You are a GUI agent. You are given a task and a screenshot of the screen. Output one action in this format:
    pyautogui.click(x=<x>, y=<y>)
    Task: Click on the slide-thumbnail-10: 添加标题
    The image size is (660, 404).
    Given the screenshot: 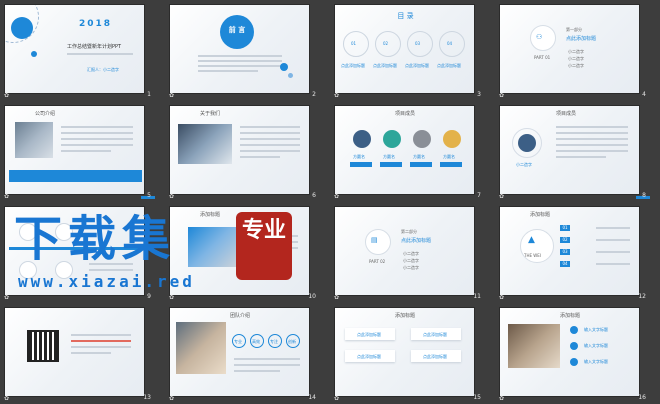 What is the action you would take?
    pyautogui.click(x=239, y=251)
    